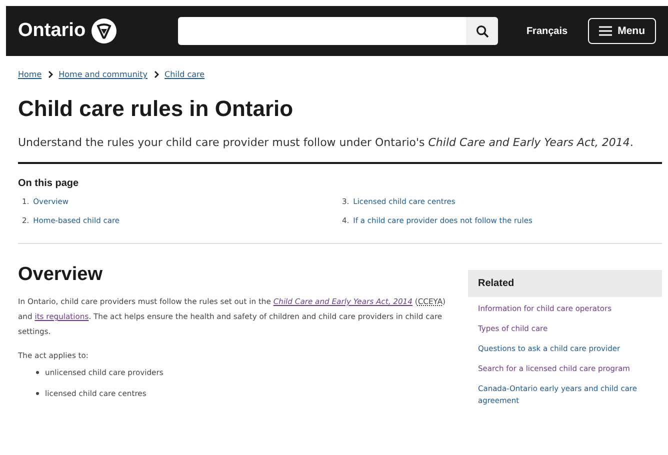  I want to click on search-icon, so click(482, 31).